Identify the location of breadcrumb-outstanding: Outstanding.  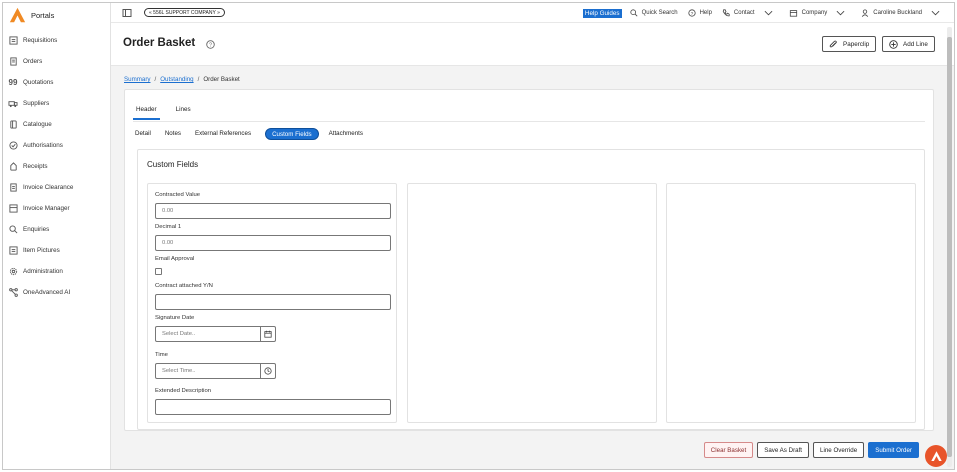
(176, 79).